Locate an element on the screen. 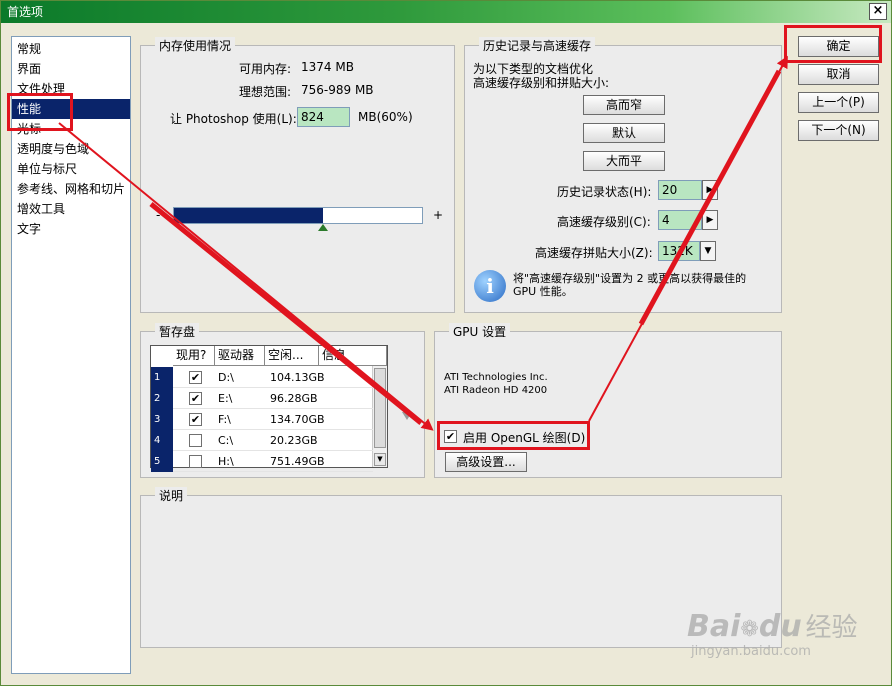 The image size is (892, 687). table-row: 5 H:\ 751.49GB is located at coordinates (262, 461).